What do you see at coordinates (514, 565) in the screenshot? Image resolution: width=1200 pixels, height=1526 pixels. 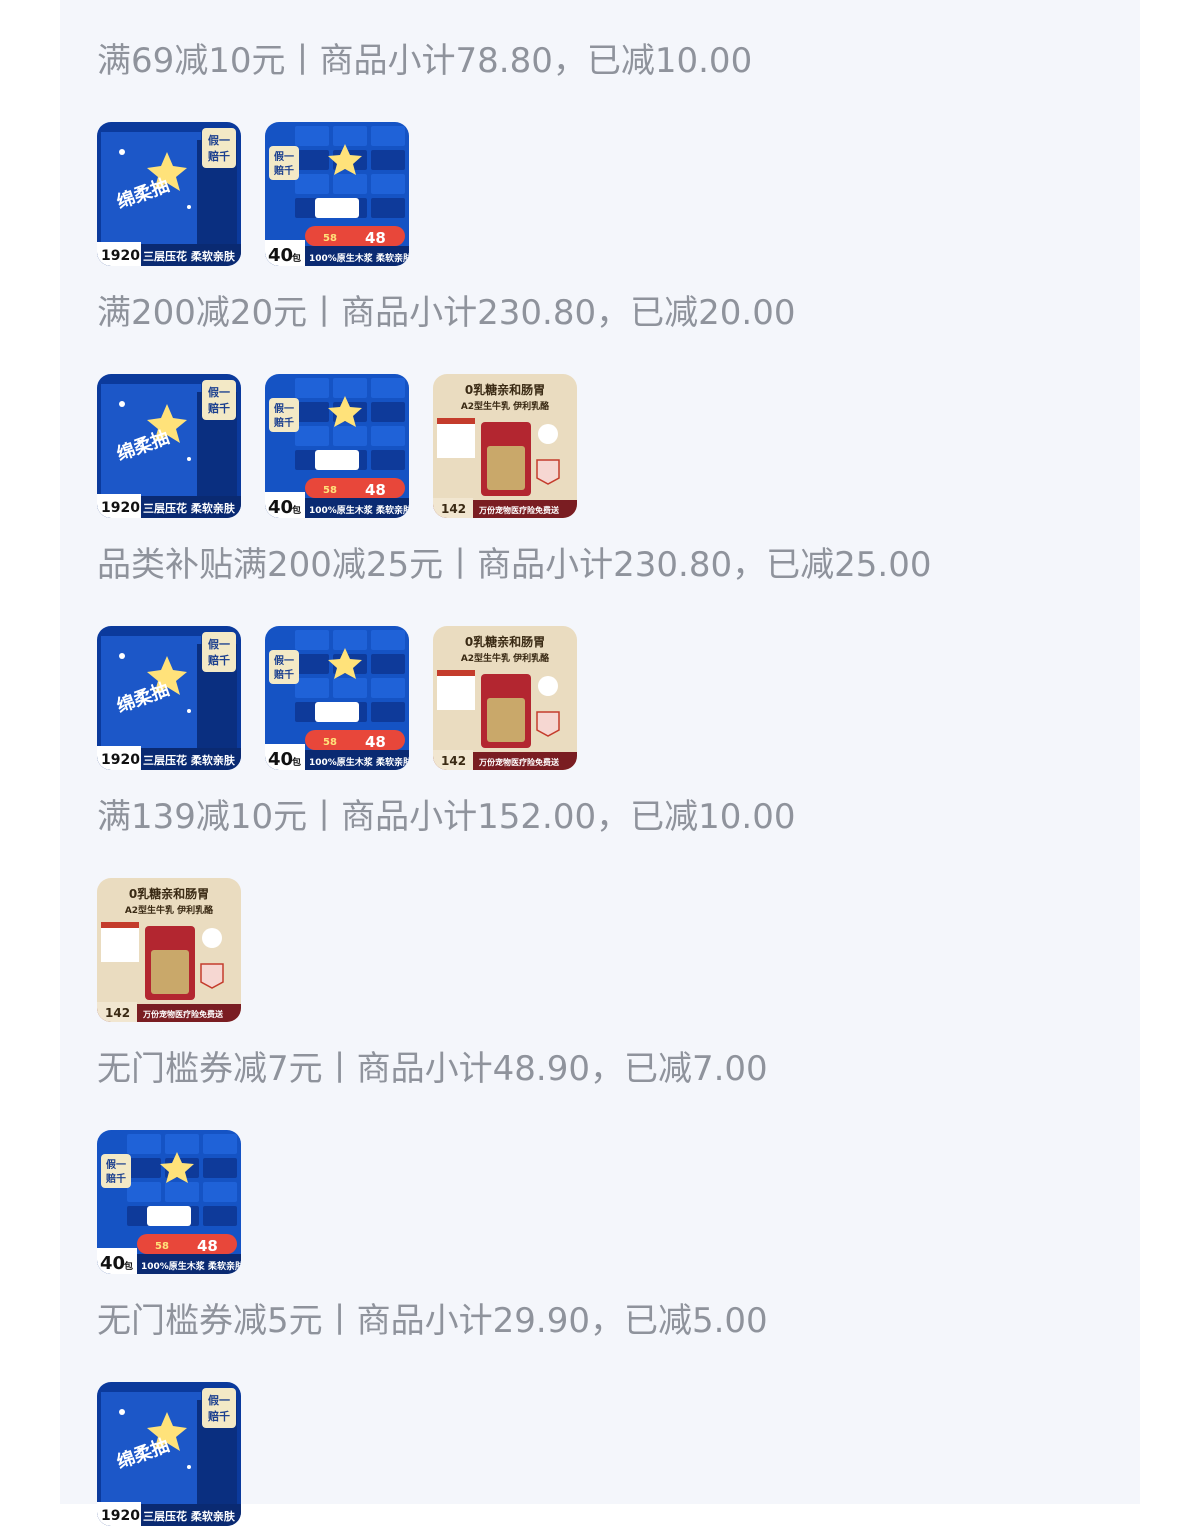 I see `promotion-summary-text: 品类补贴满200减25元丨商品小计230.80，已减25.00` at bounding box center [514, 565].